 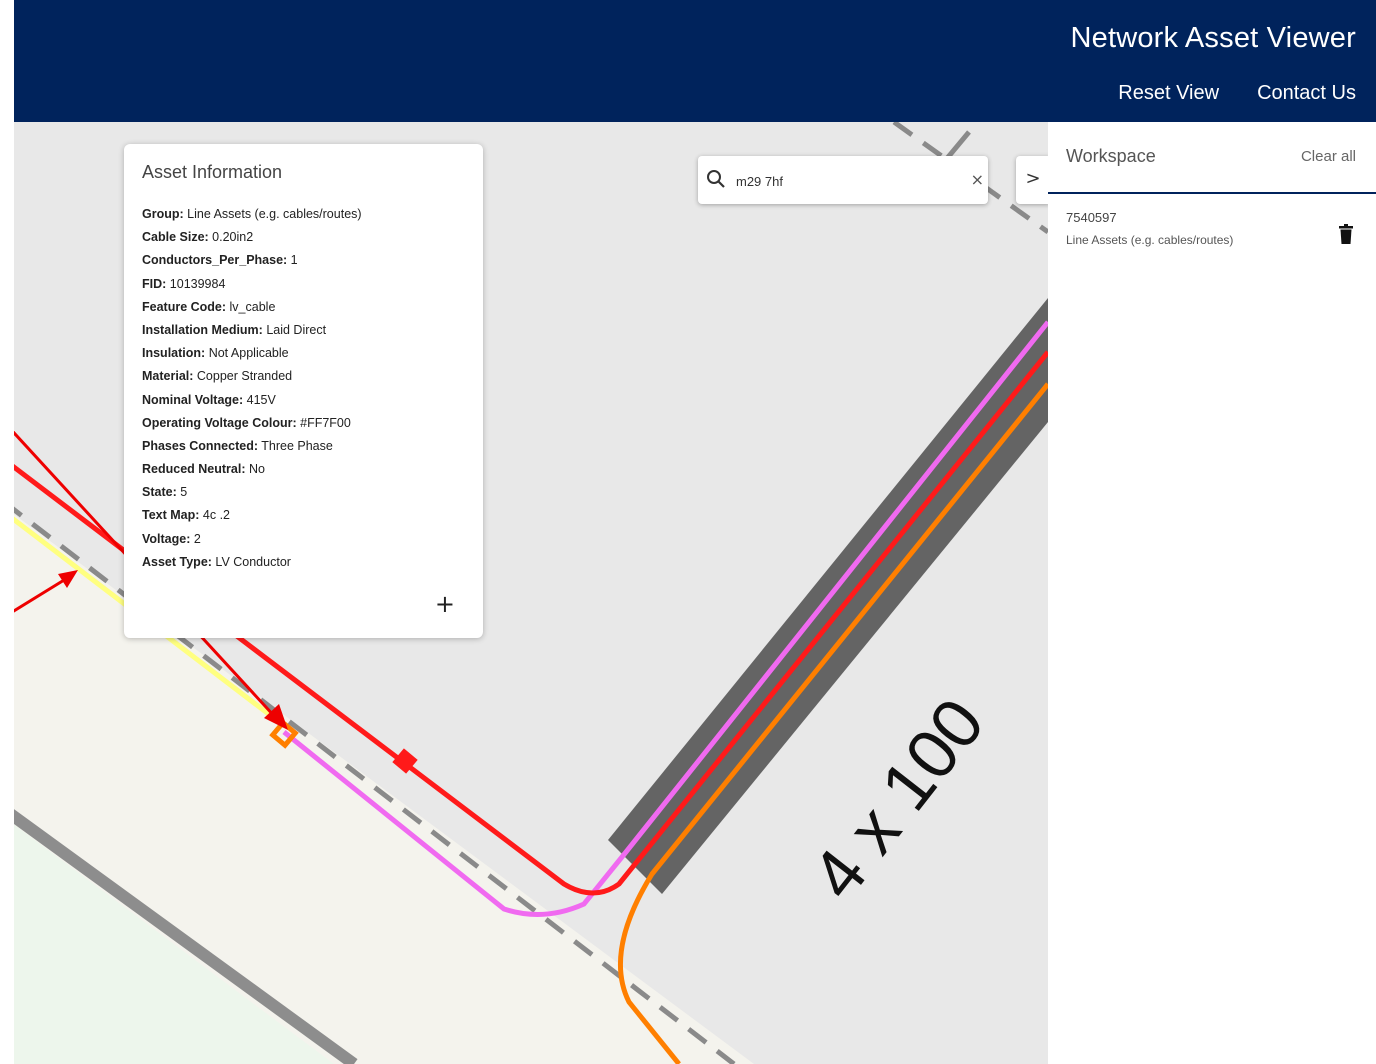 I want to click on asset-property-row: Installation Medium: Laid Direct, so click(x=252, y=332).